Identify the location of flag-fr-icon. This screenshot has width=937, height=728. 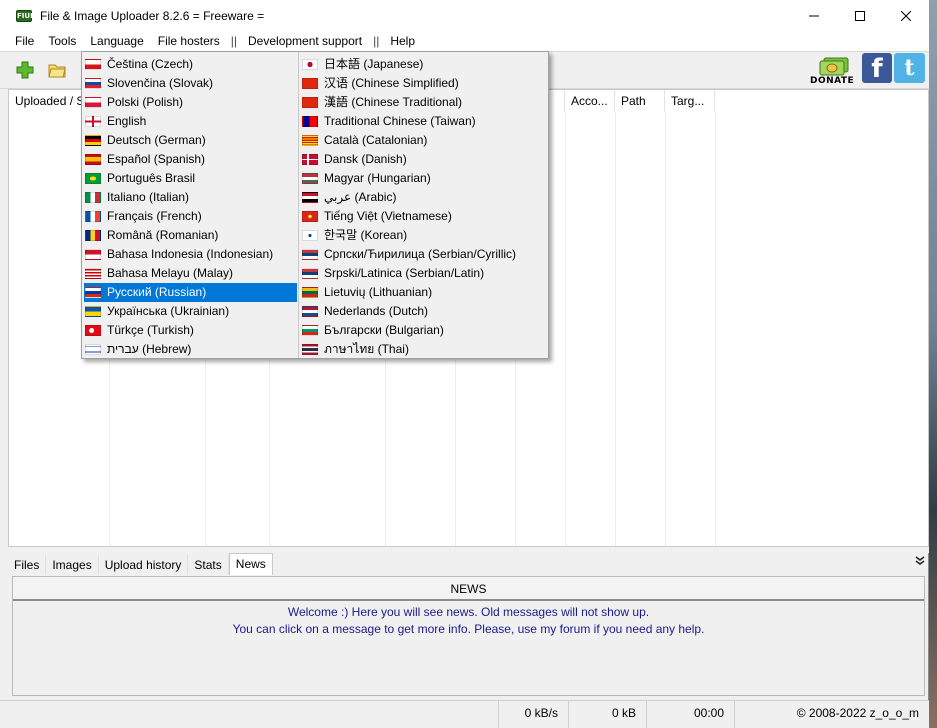
(93, 216).